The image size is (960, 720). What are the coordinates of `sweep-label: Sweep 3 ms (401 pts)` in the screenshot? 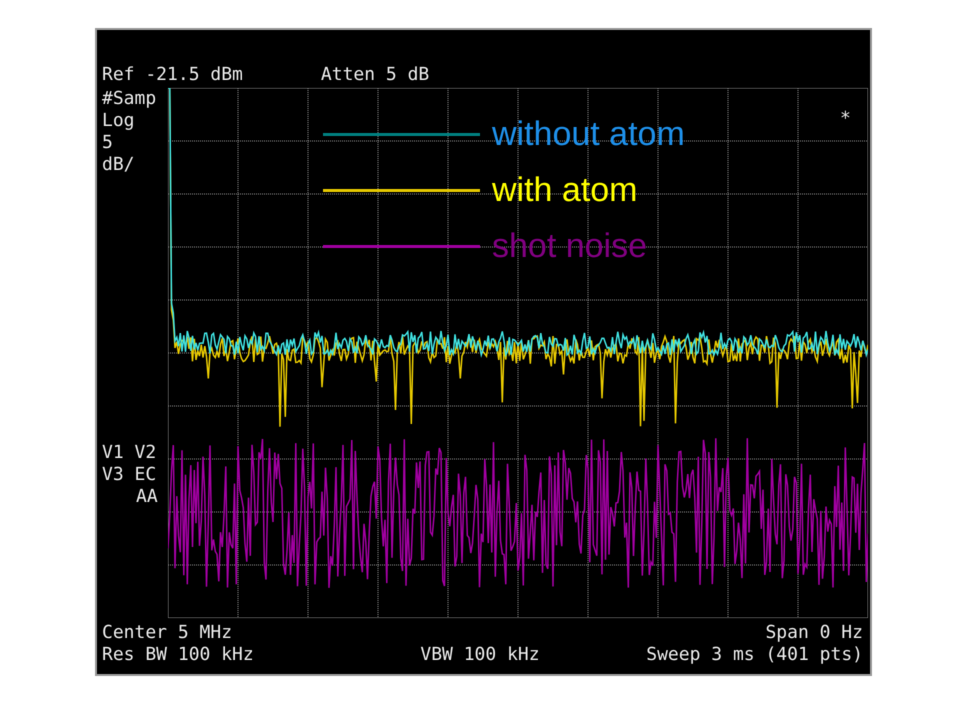 It's located at (754, 655).